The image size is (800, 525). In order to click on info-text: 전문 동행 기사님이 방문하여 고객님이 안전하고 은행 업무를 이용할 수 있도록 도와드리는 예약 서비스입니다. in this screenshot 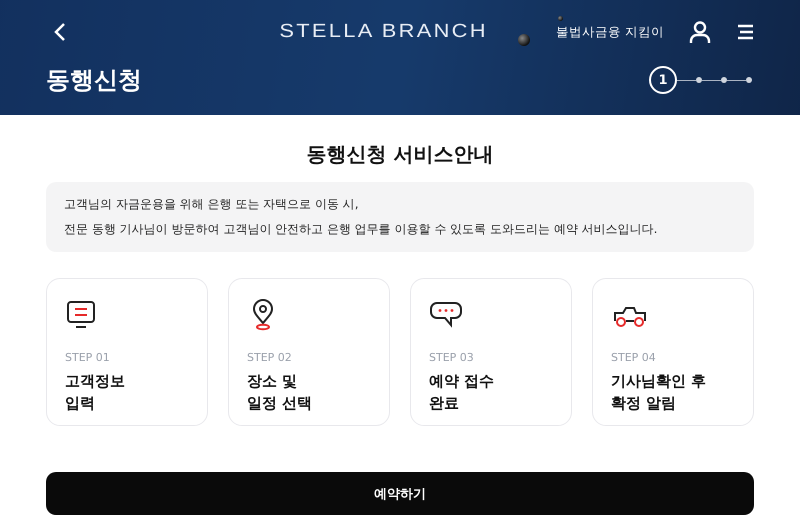, I will do `click(361, 229)`.